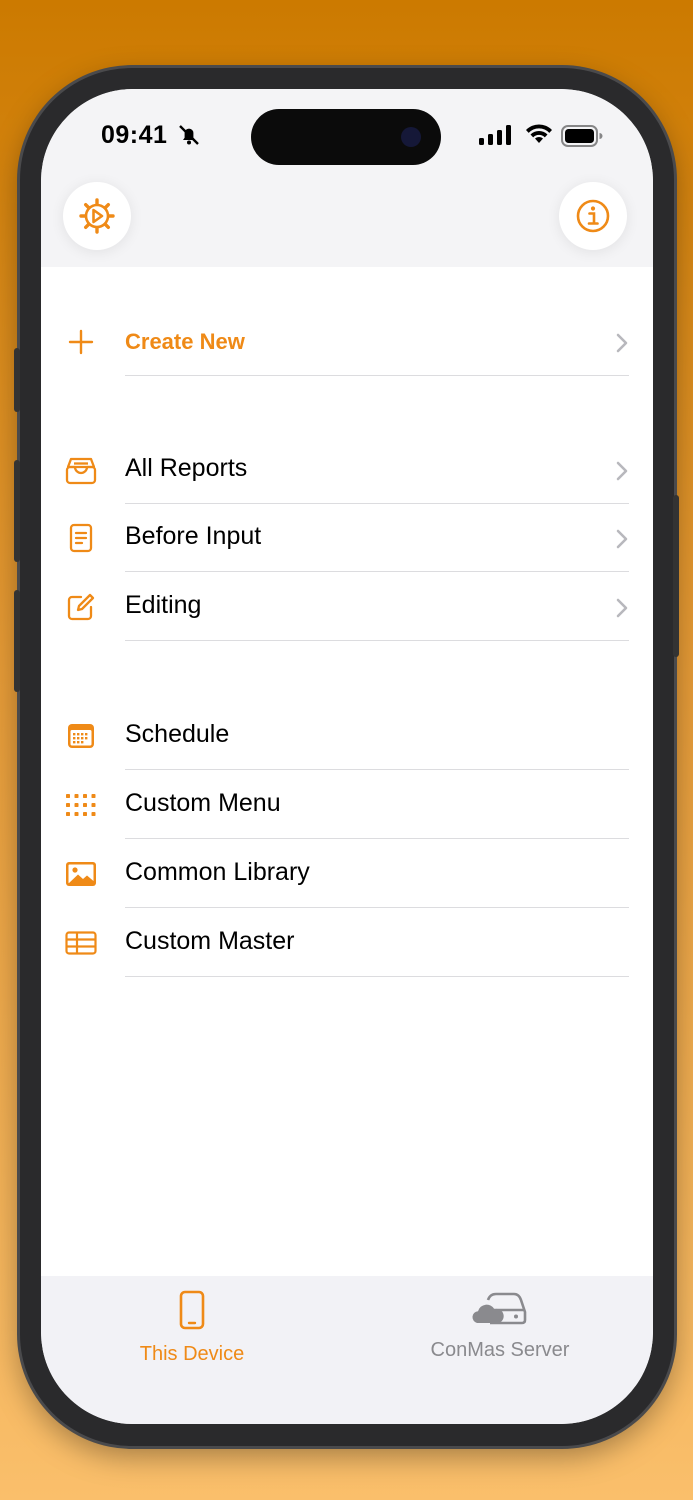  I want to click on info-button, so click(593, 216).